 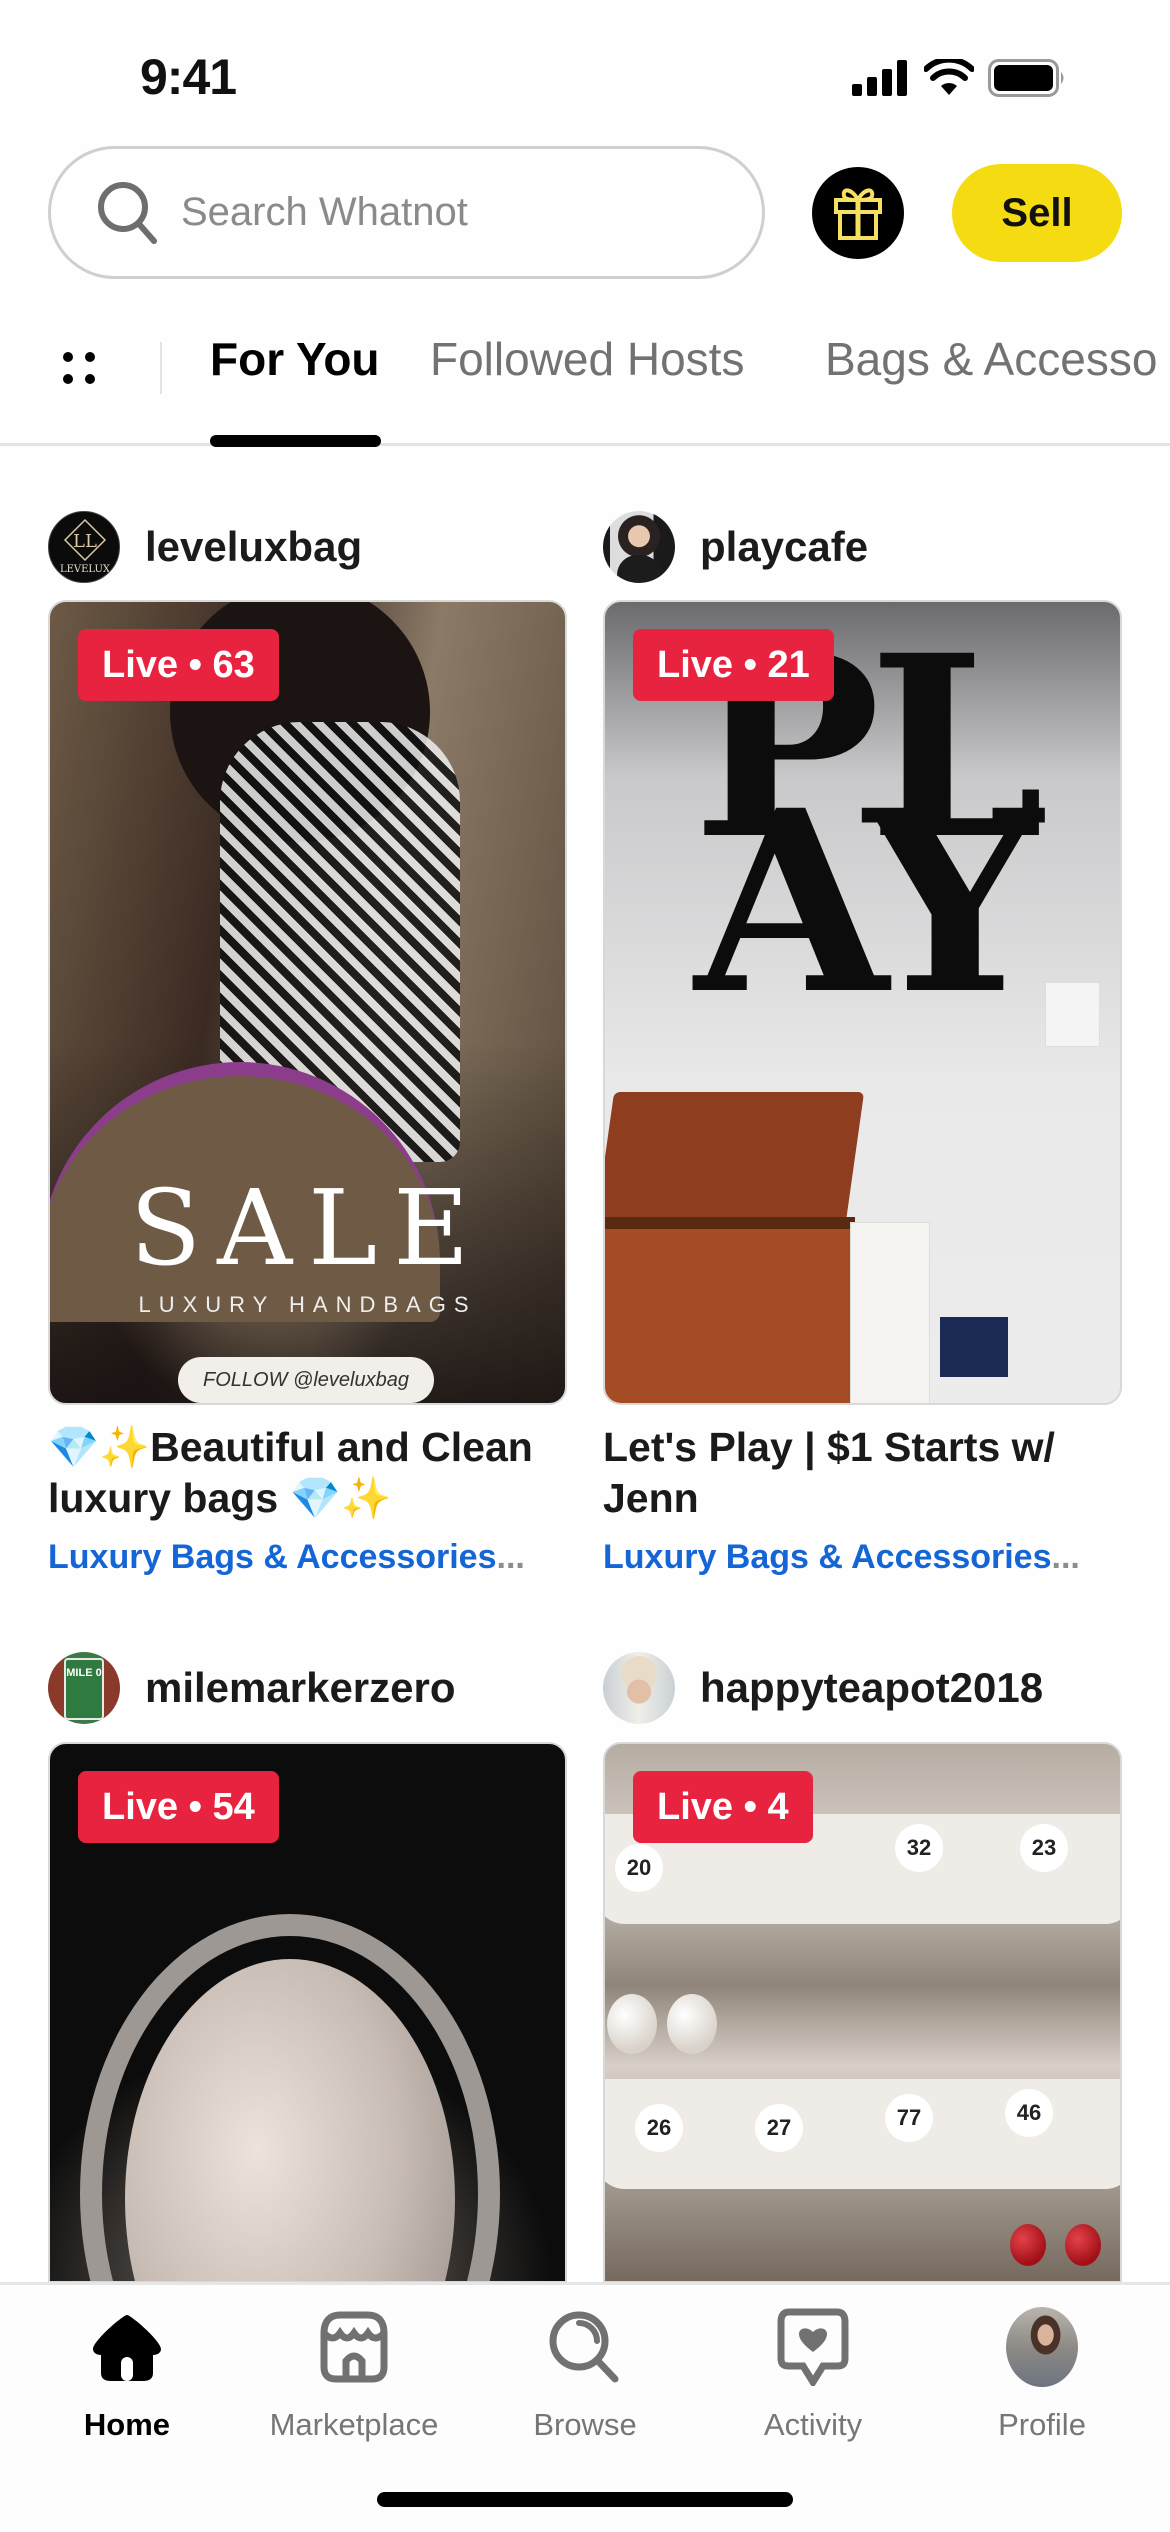 What do you see at coordinates (307, 1304) in the screenshot?
I see `overlay-subline: LUXURY HANDBAGS` at bounding box center [307, 1304].